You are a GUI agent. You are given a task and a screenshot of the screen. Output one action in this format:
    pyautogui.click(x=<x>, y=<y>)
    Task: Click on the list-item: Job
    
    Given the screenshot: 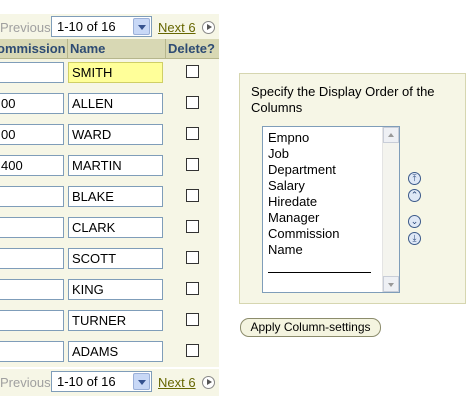 What is the action you would take?
    pyautogui.click(x=278, y=154)
    